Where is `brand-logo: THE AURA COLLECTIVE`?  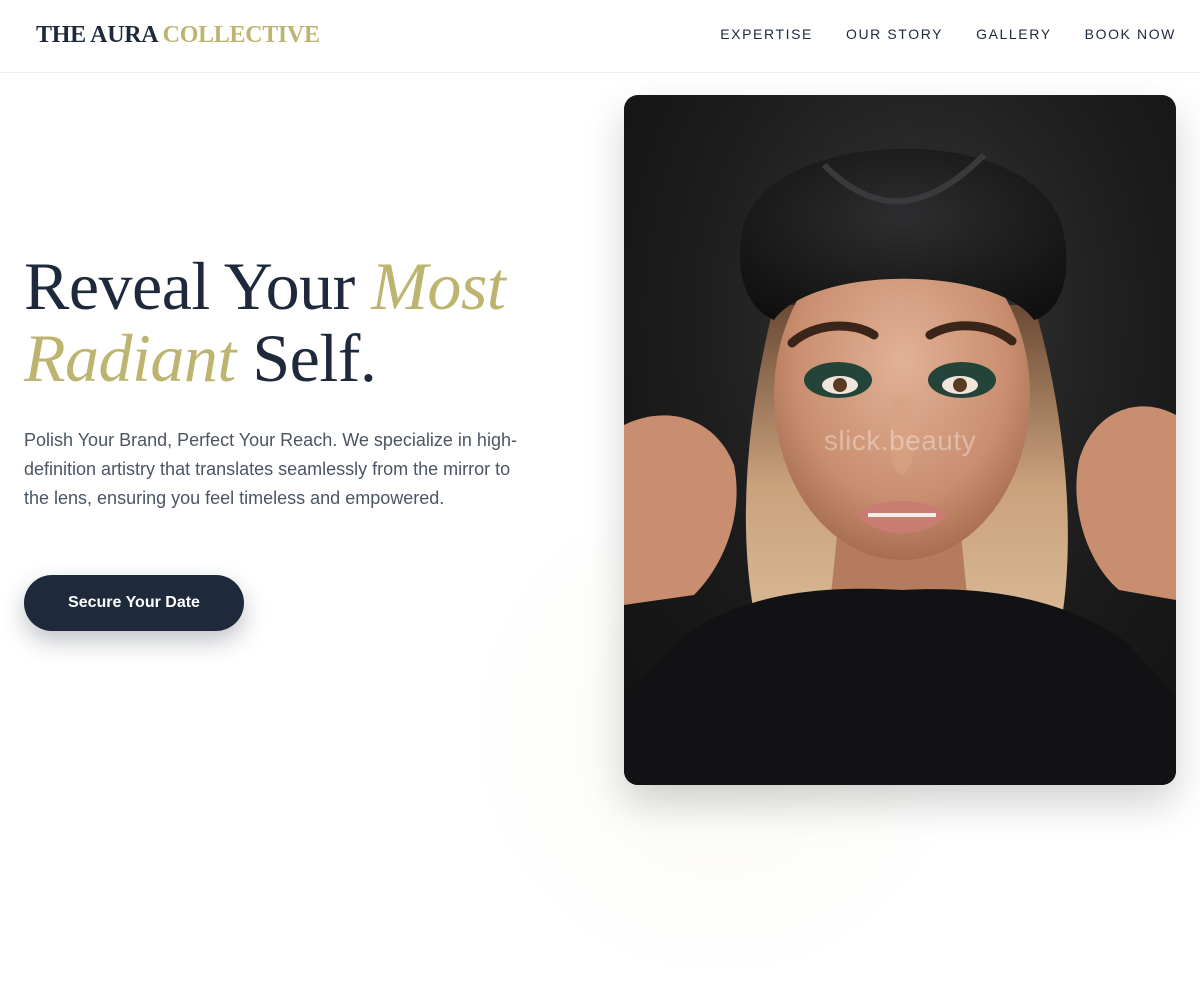
brand-logo: THE AURA COLLECTIVE is located at coordinates (178, 35).